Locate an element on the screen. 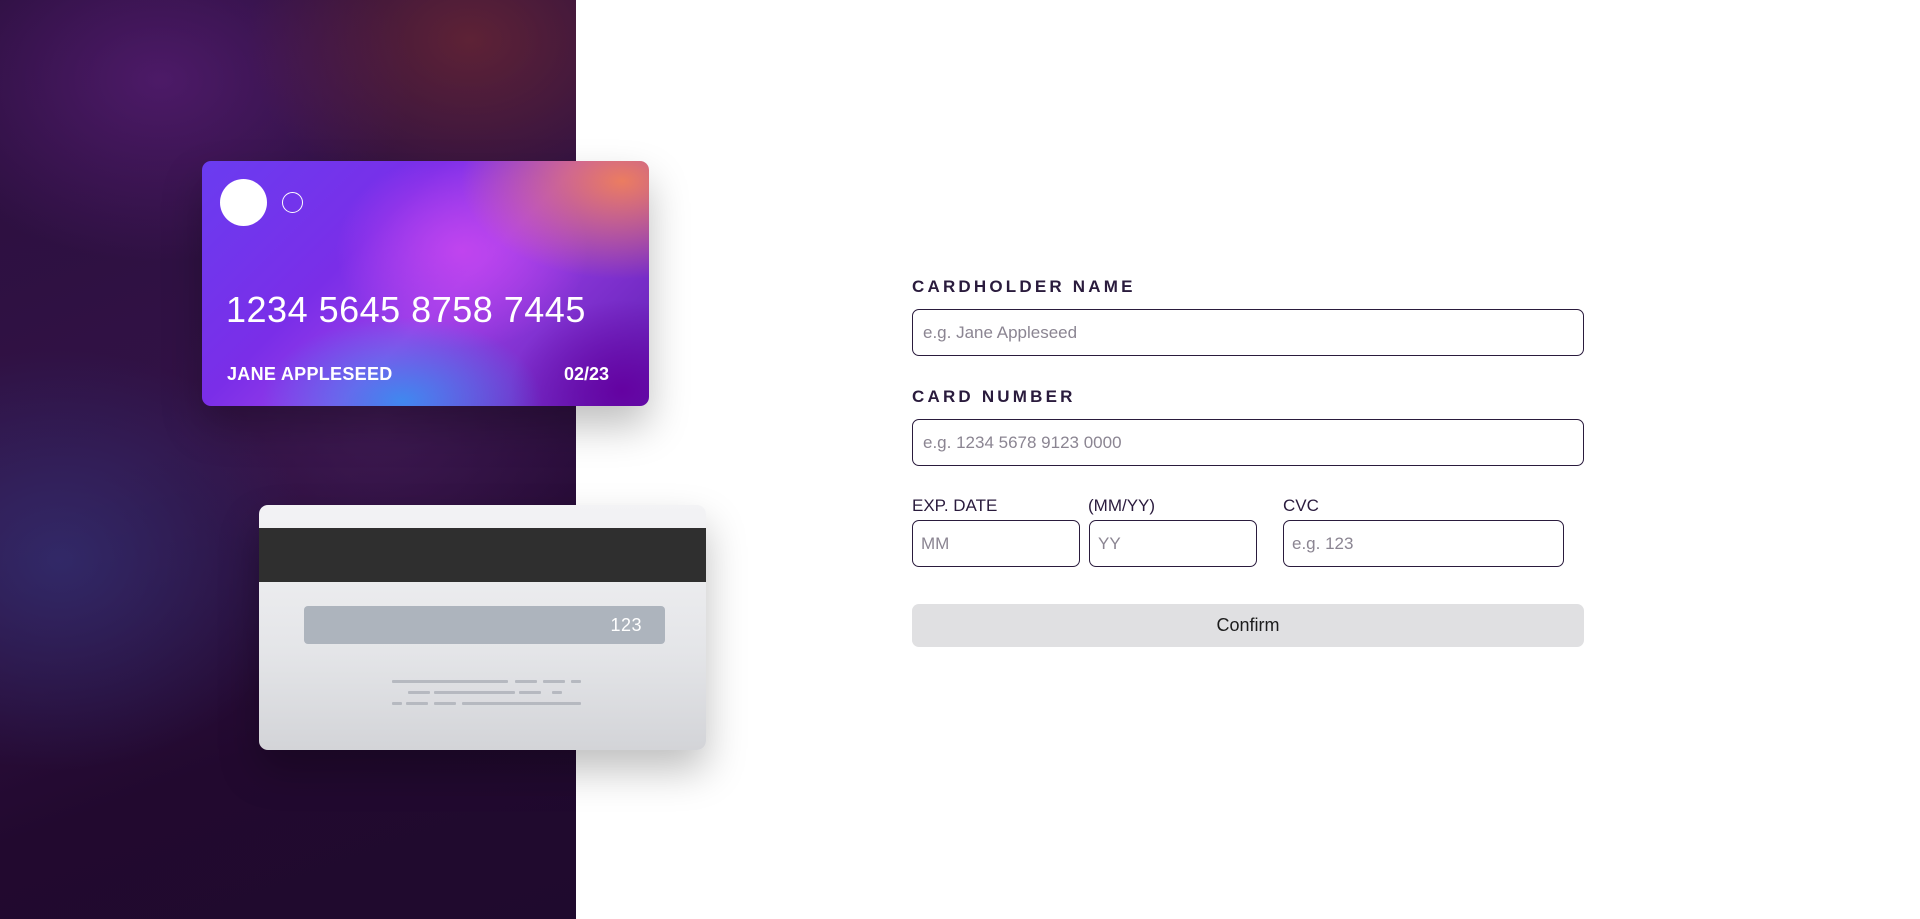  cardholder-name-label: CARDHOLDER NAME is located at coordinates (1024, 286).